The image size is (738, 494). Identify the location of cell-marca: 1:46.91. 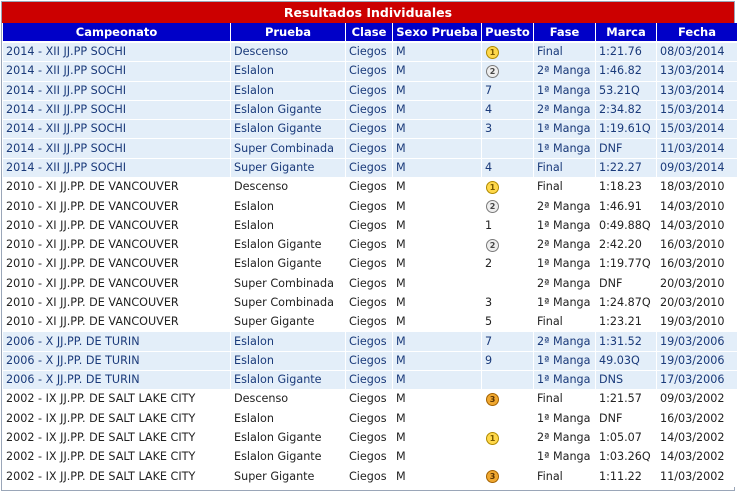
(626, 207).